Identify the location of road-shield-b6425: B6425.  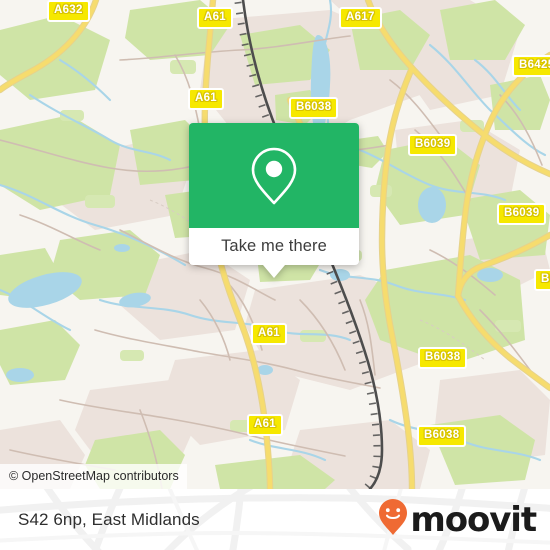
(531, 66).